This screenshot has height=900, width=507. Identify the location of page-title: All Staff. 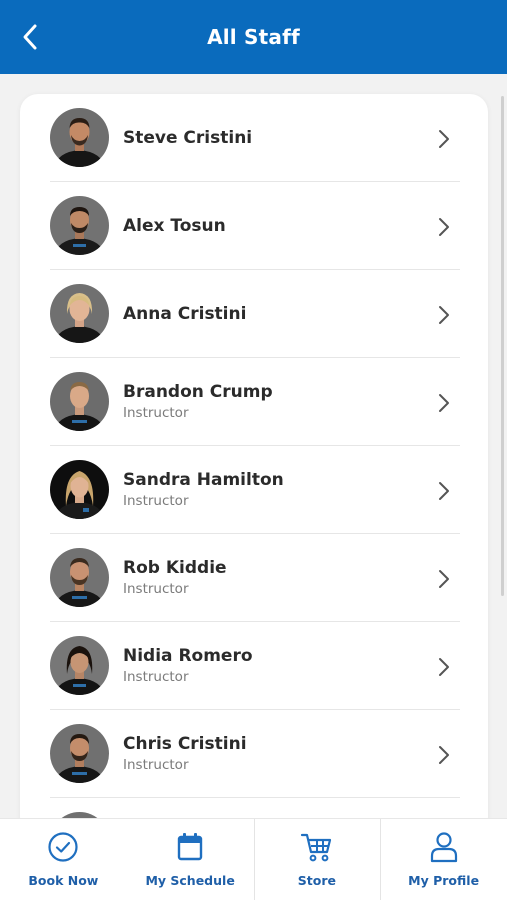
(253, 37).